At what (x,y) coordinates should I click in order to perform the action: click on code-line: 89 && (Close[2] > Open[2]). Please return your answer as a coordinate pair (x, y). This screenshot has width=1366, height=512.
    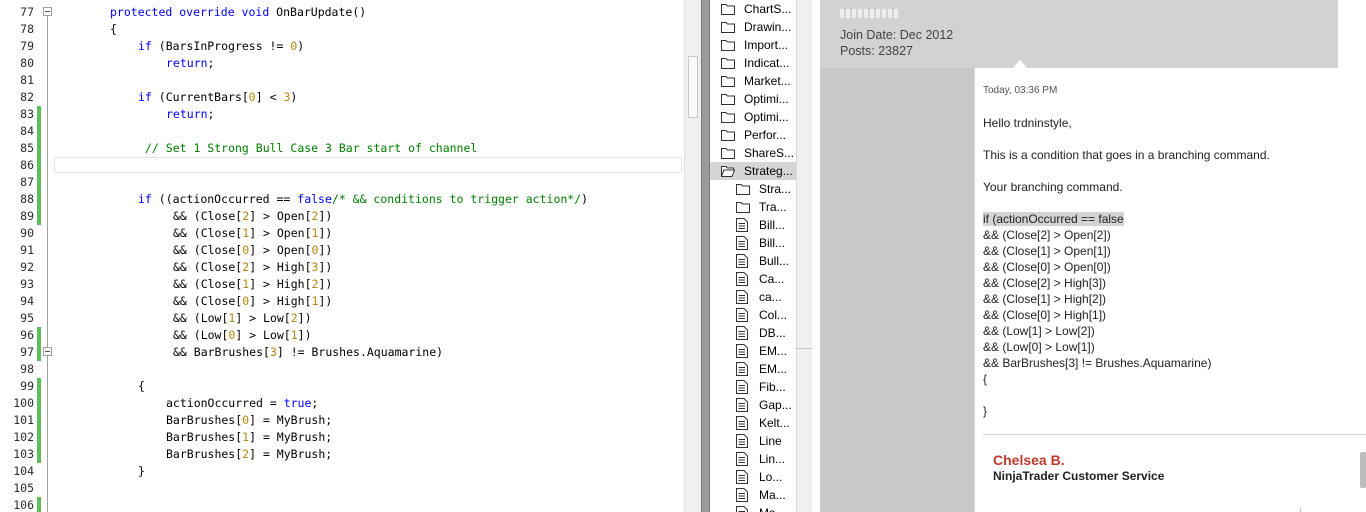
    Looking at the image, I should click on (342, 216).